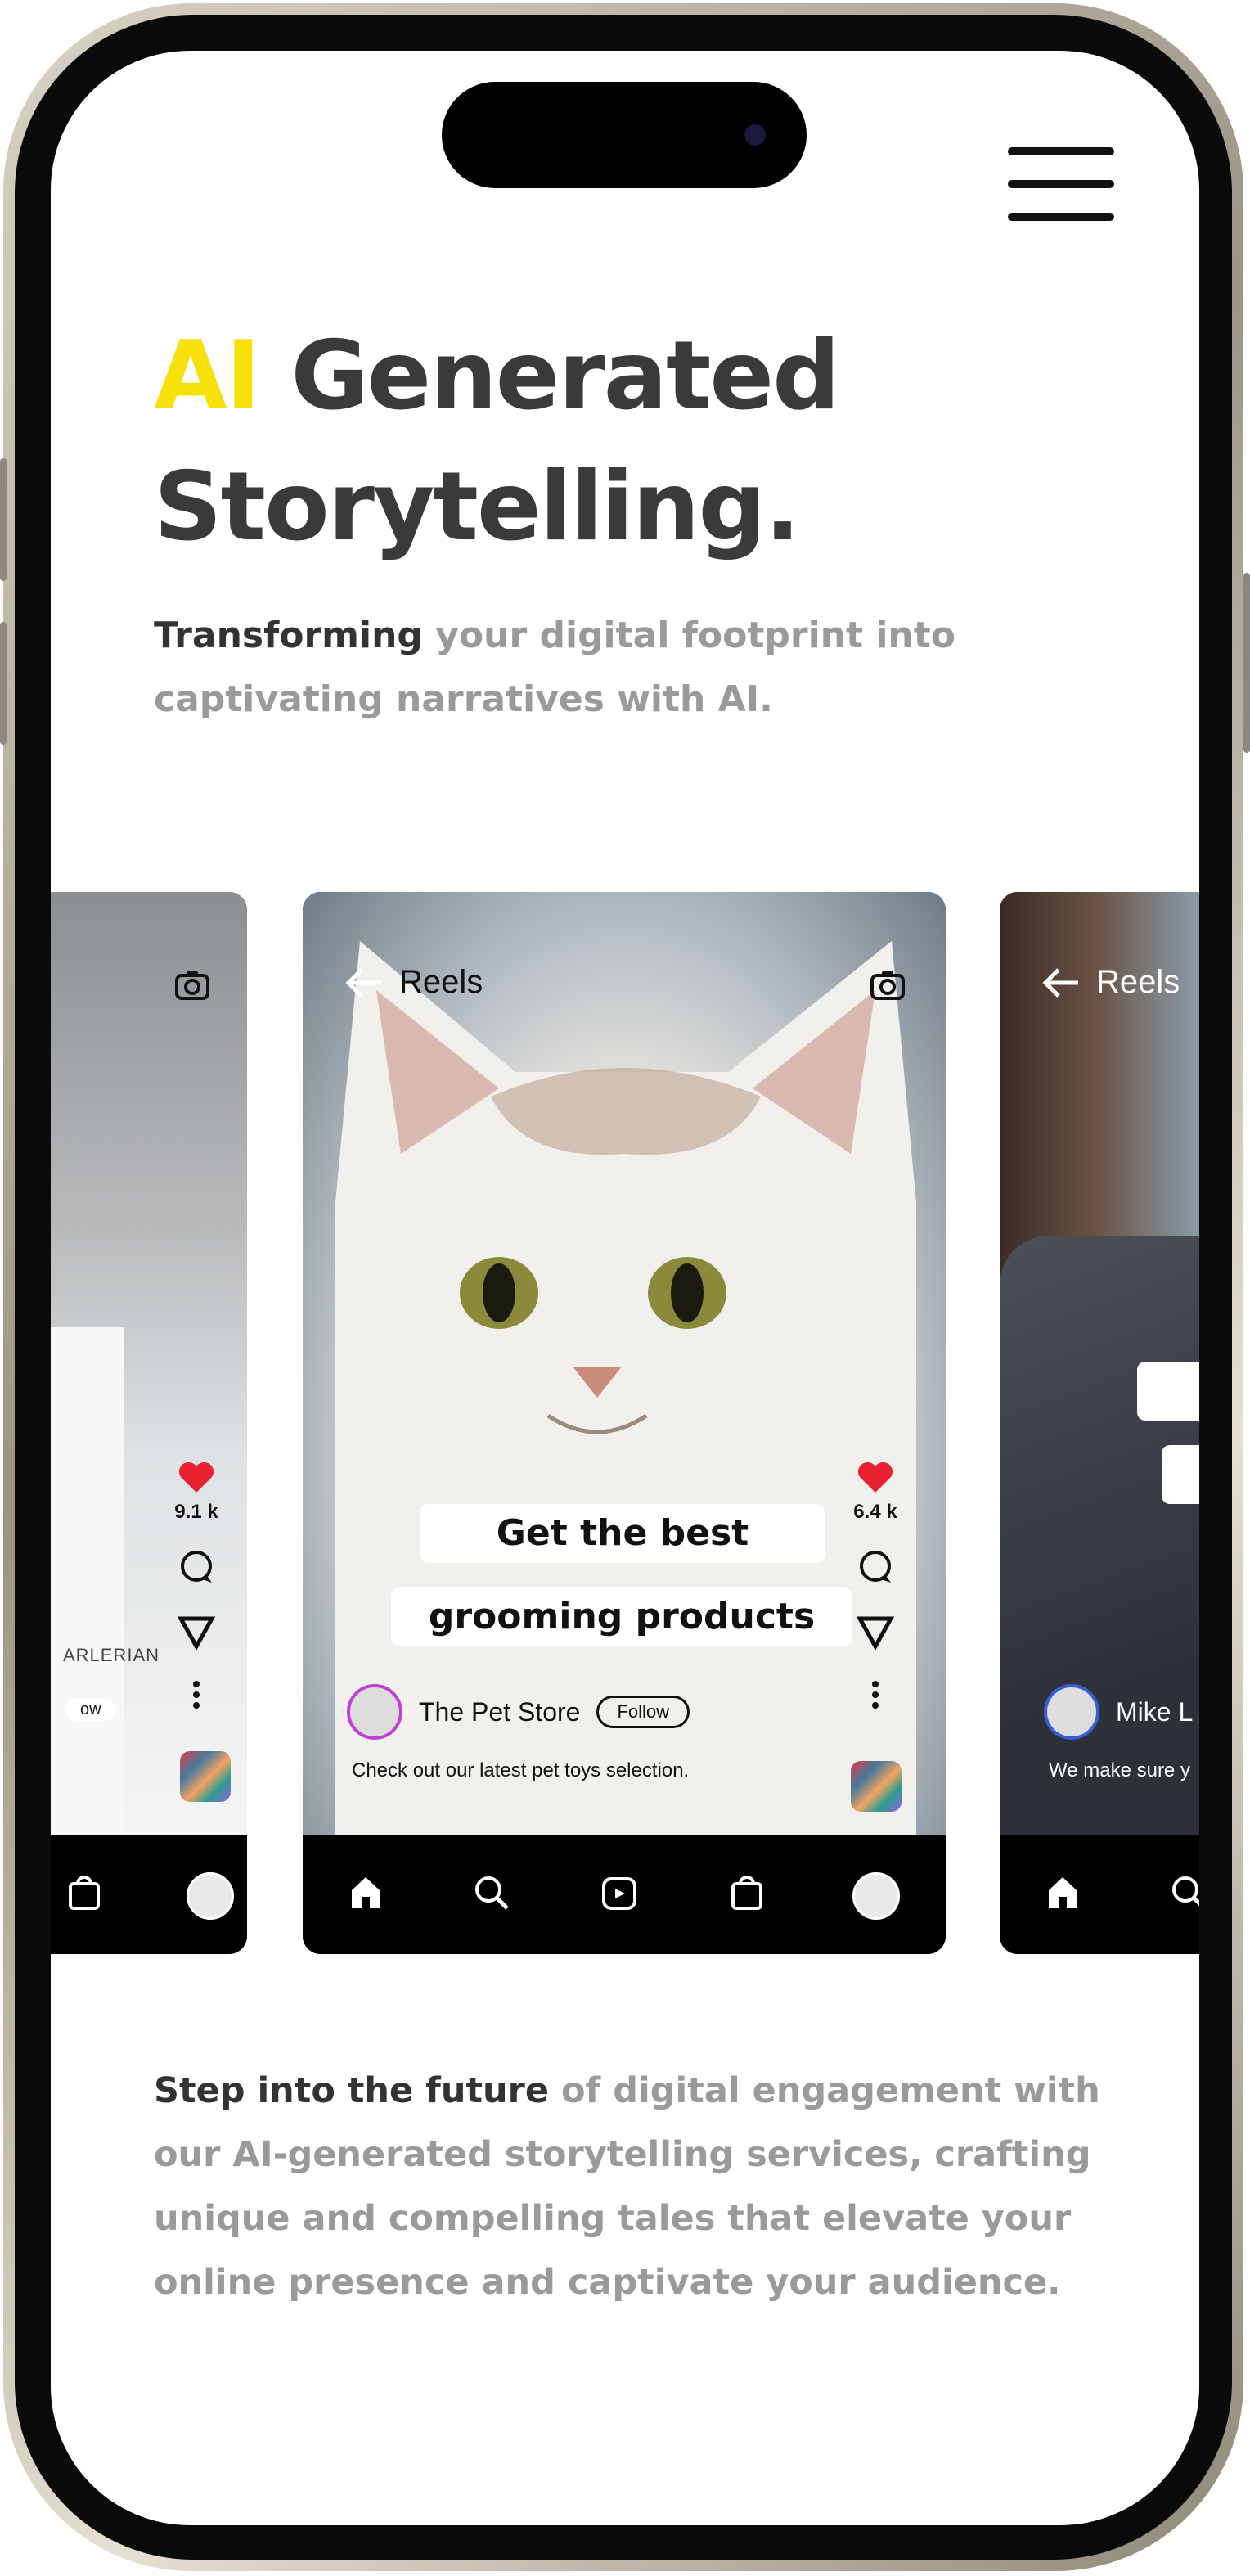  What do you see at coordinates (111, 1655) in the screenshot?
I see `badge-text: ARLERIAN` at bounding box center [111, 1655].